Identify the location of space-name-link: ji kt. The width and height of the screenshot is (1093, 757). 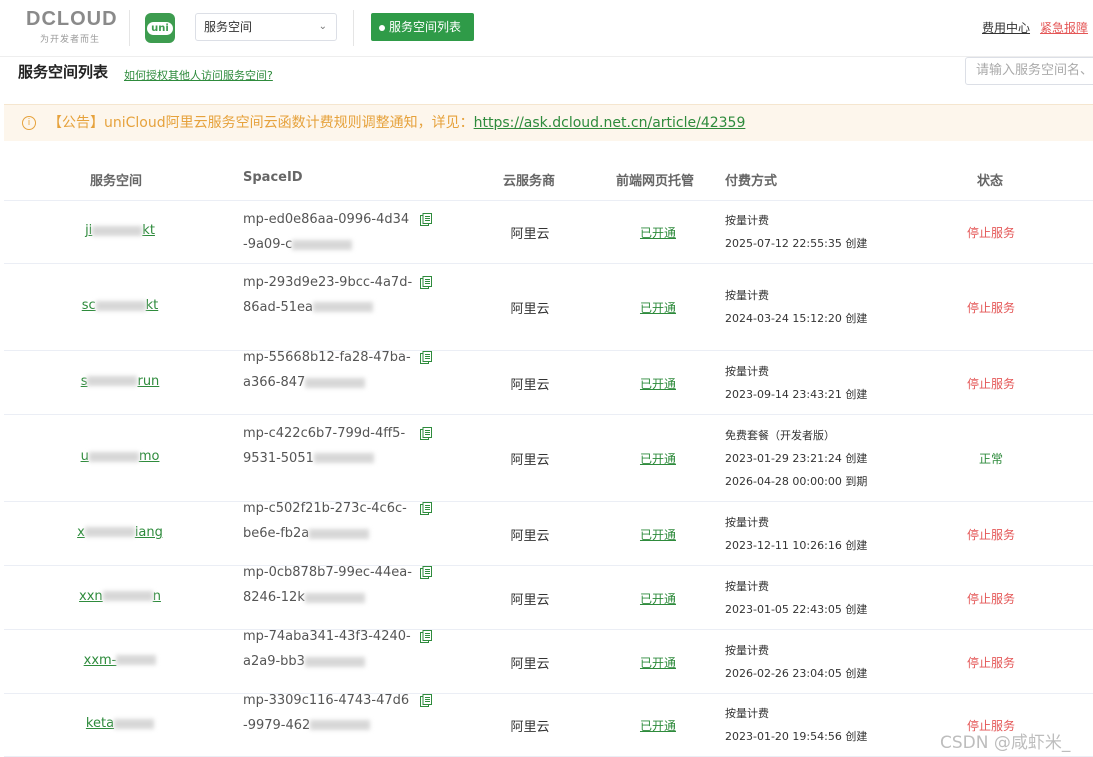
(120, 230).